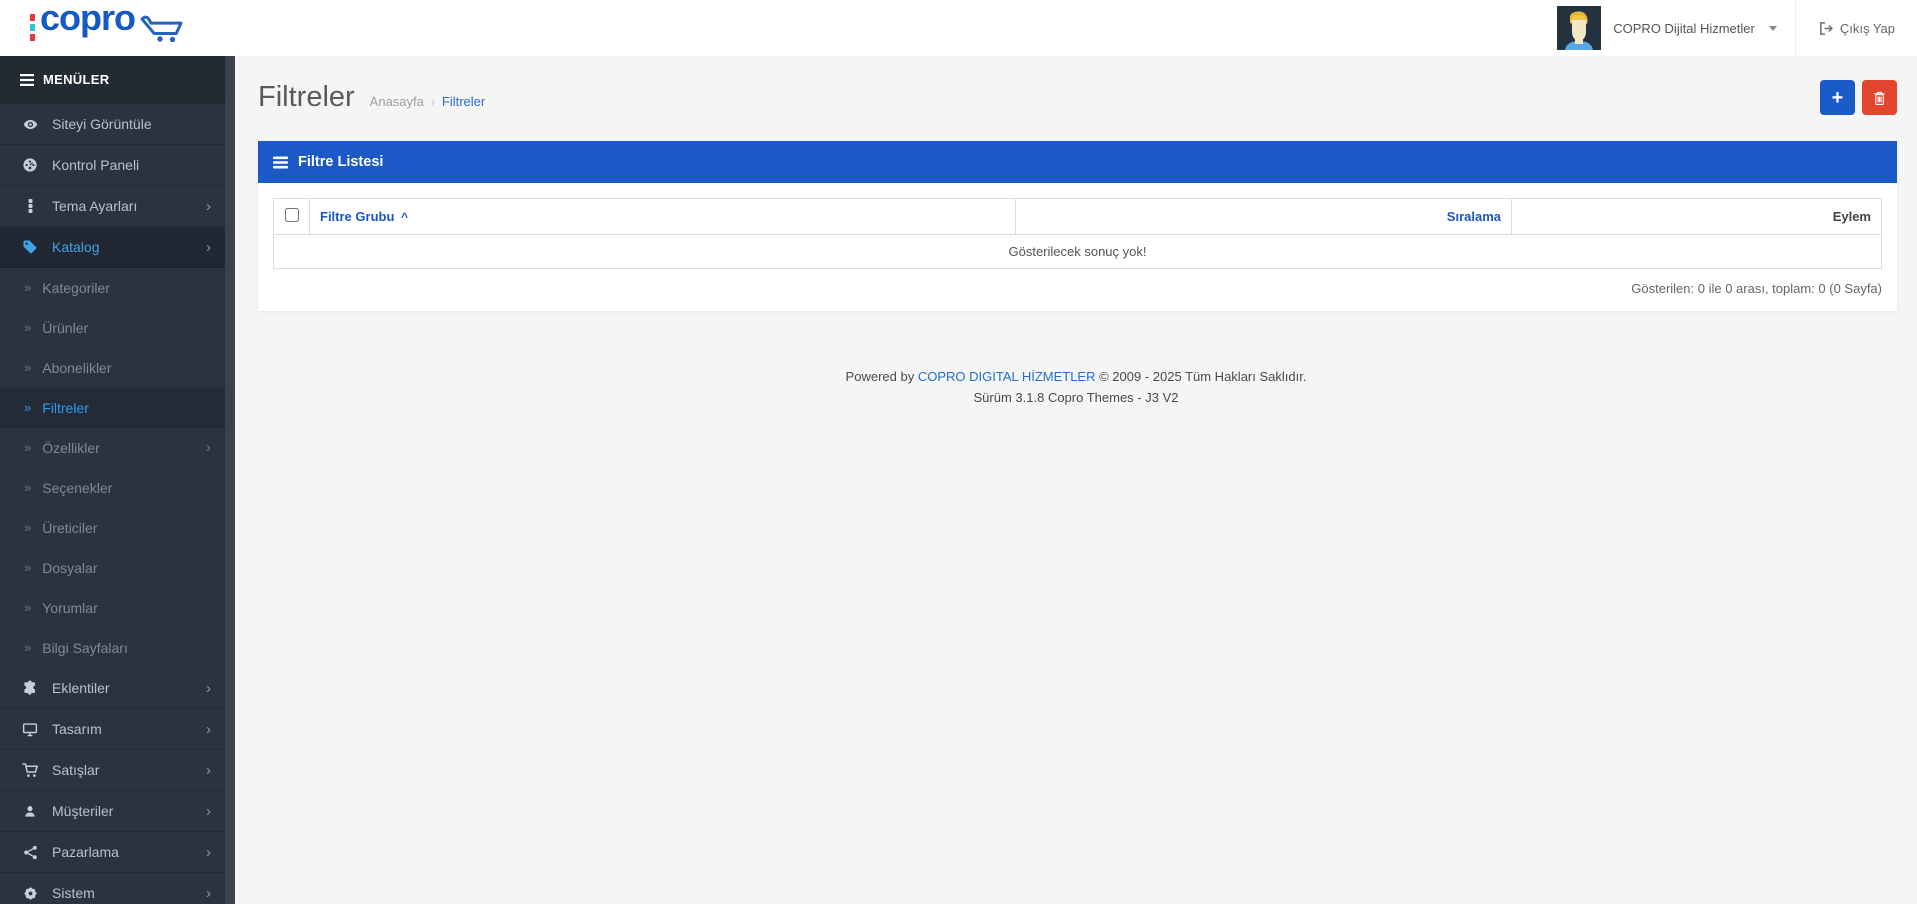 This screenshot has width=1917, height=904. What do you see at coordinates (1867, 28) in the screenshot?
I see `logout-label: Çıkış Yap` at bounding box center [1867, 28].